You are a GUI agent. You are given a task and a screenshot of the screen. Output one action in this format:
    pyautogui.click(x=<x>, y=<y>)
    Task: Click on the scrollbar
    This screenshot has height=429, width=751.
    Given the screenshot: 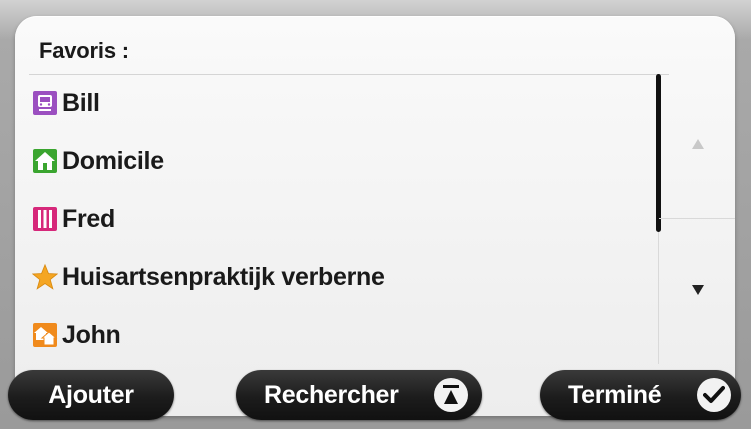 What is the action you would take?
    pyautogui.click(x=695, y=219)
    